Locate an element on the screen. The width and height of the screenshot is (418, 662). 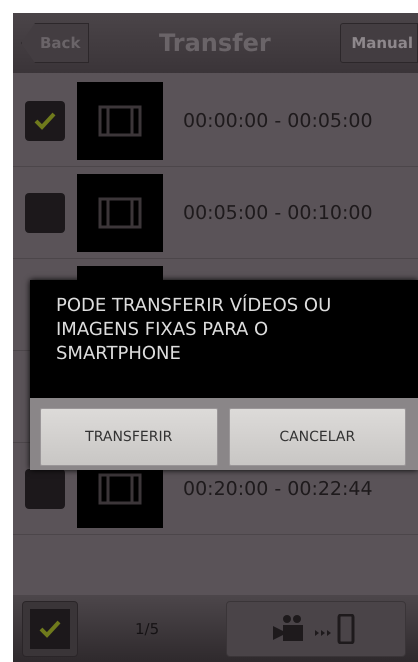
dialog-message: PODE TRANSFERIR VÍDEOS OU IMAGENS FIXAS PARA O SMARTPHONE is located at coordinates (193, 329).